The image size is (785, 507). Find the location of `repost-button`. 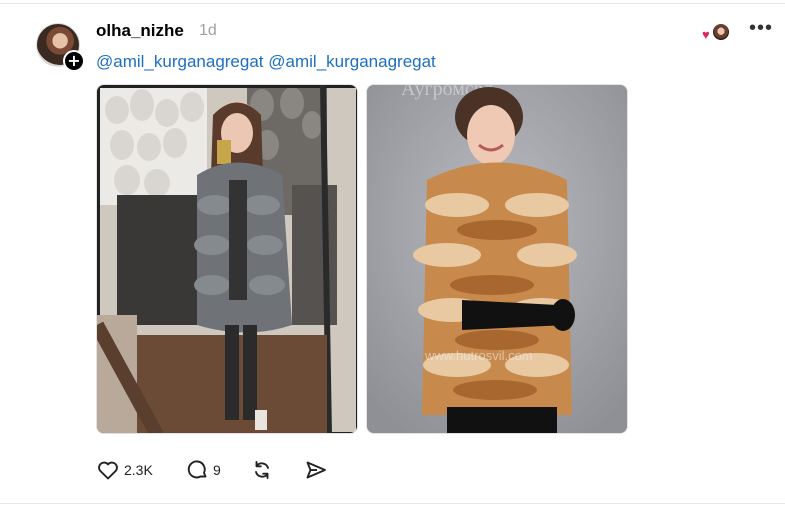

repost-button is located at coordinates (262, 470).